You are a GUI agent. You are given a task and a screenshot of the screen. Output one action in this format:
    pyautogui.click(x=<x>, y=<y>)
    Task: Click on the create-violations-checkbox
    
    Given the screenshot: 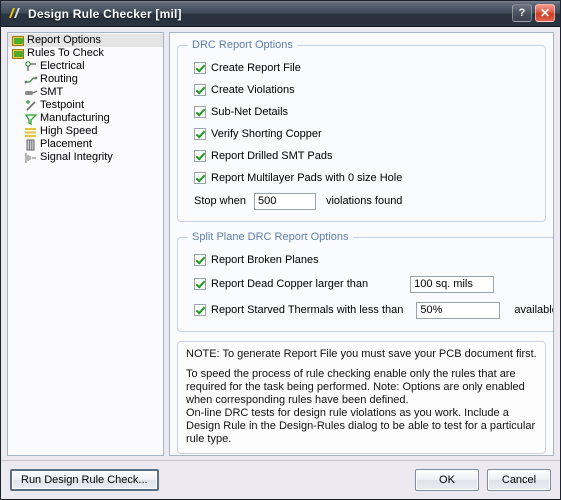 What is the action you would take?
    pyautogui.click(x=200, y=90)
    